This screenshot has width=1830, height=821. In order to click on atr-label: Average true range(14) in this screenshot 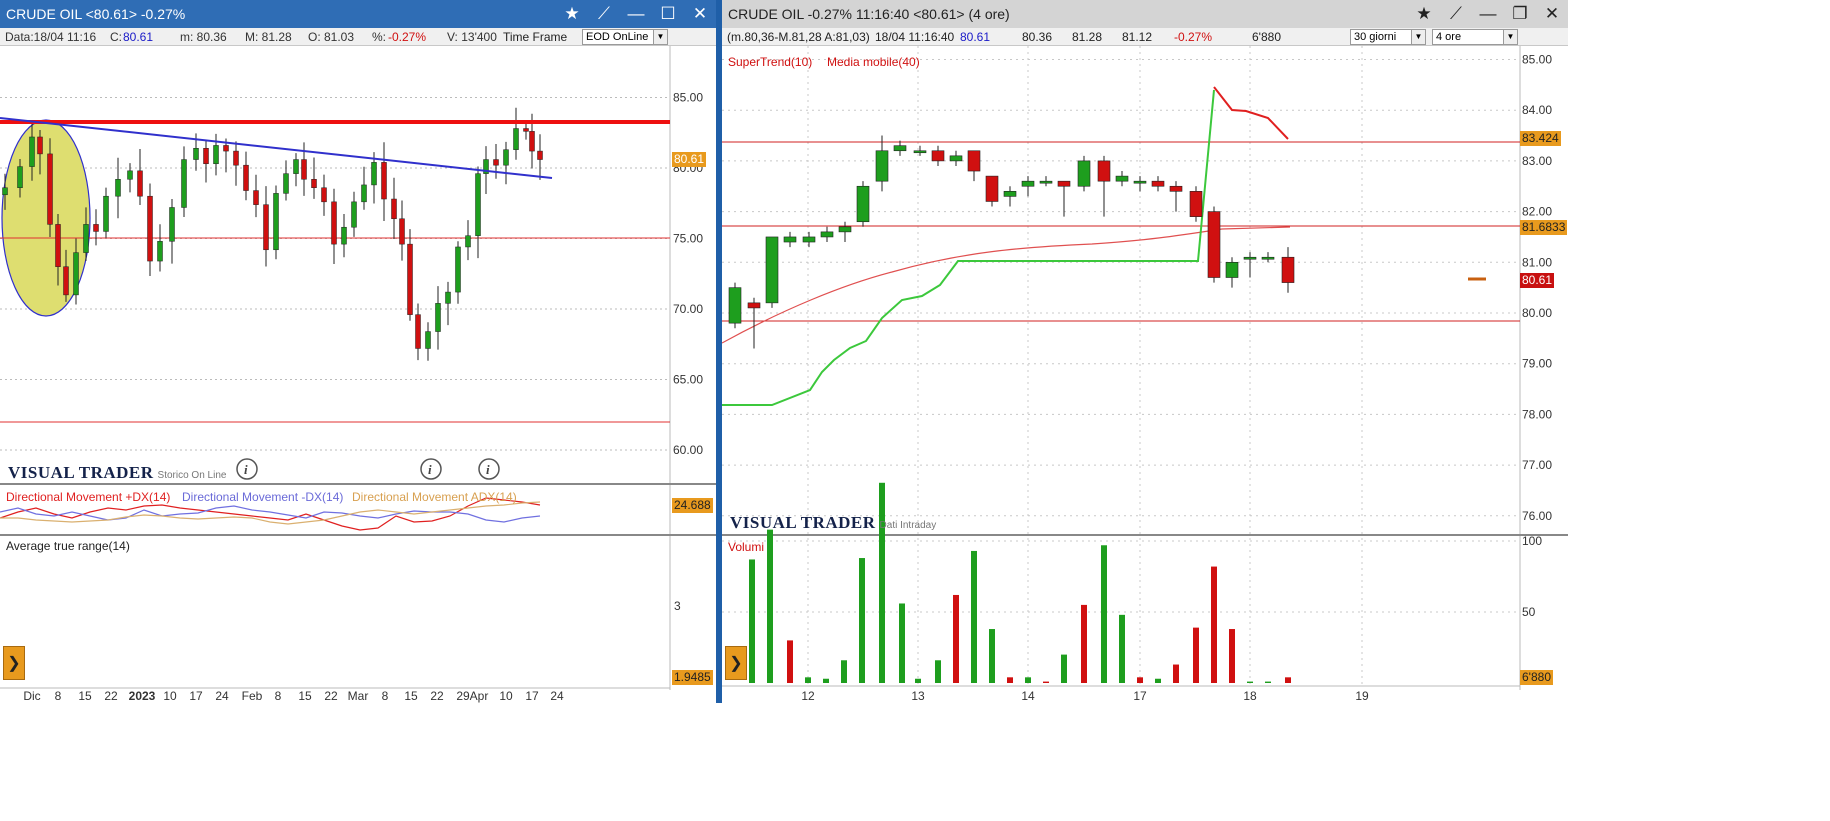, I will do `click(68, 546)`.